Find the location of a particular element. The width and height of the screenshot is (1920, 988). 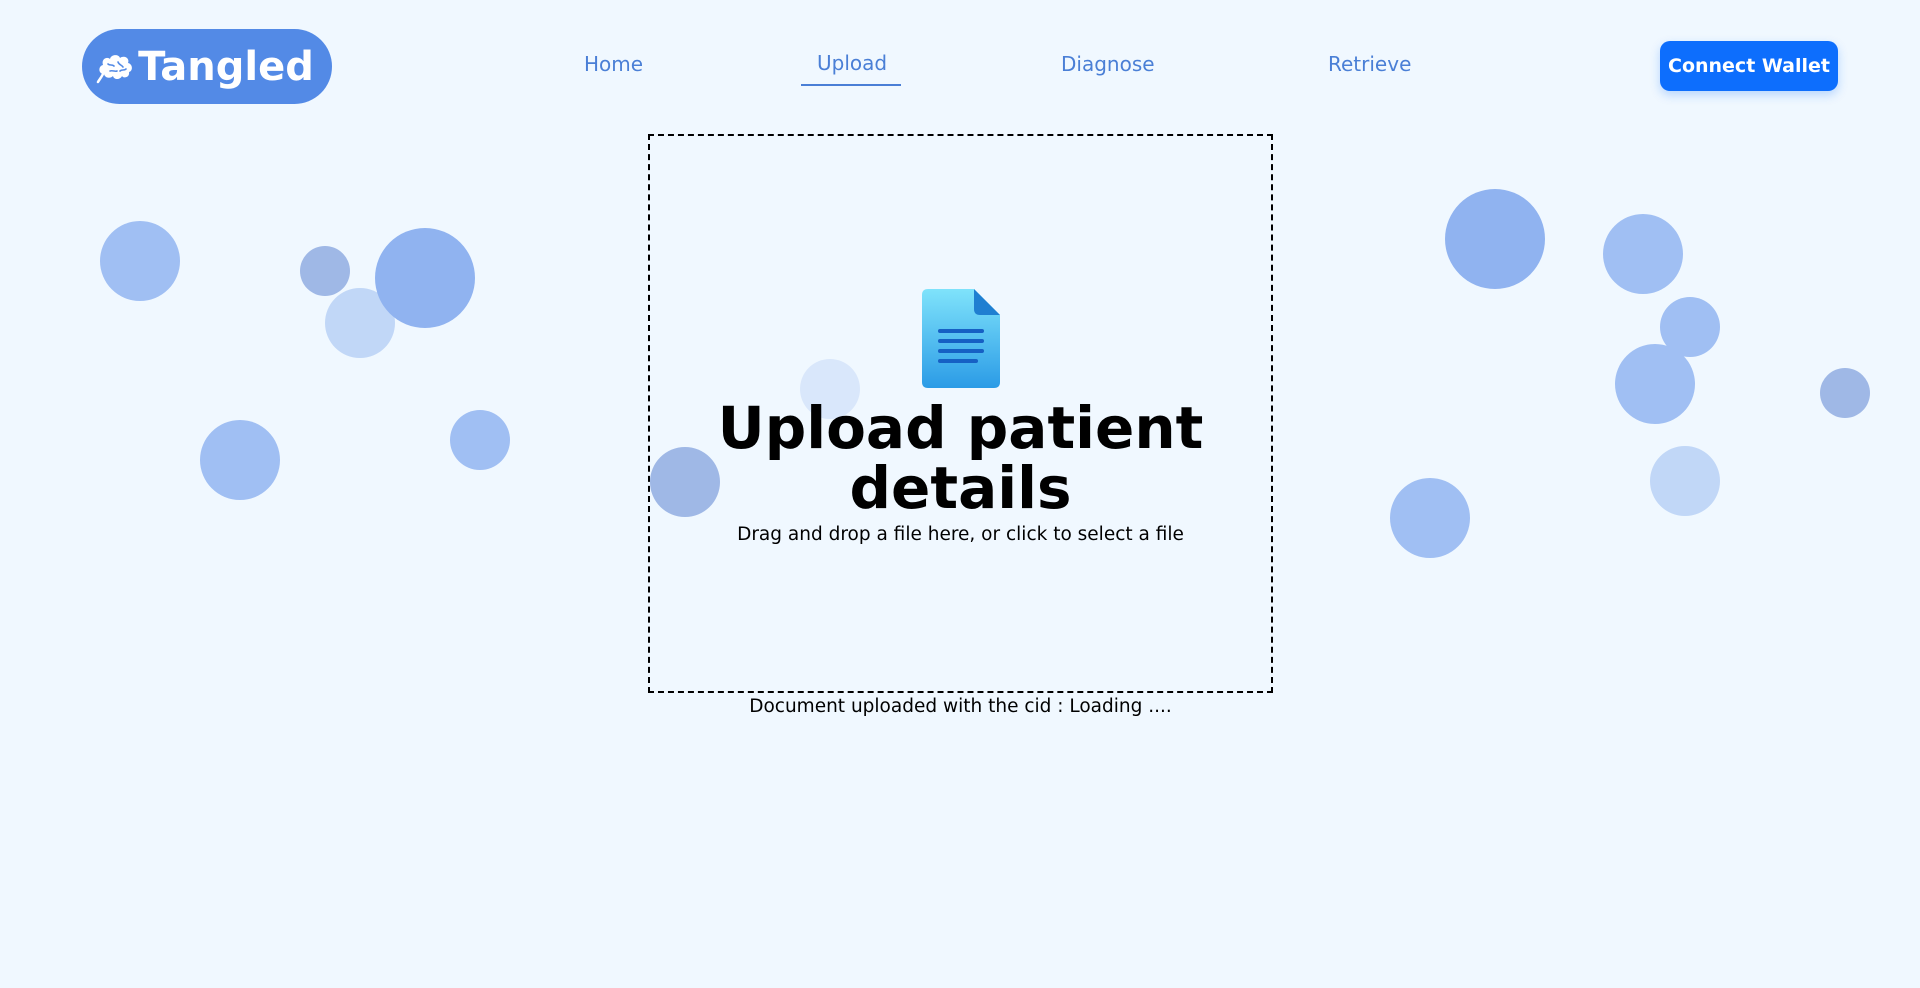

logo-text: Tangled is located at coordinates (226, 66).